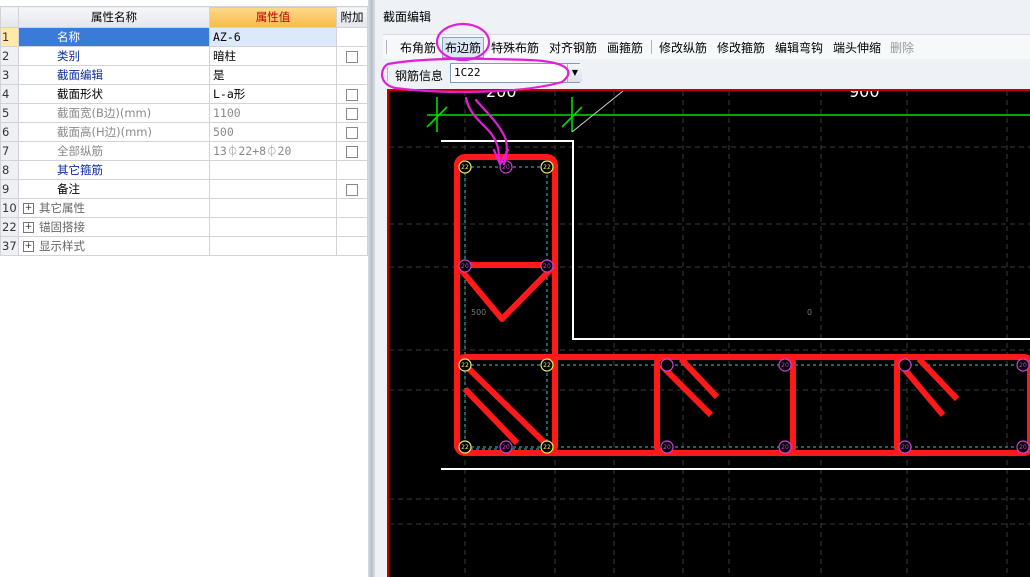 The height and width of the screenshot is (577, 1030). What do you see at coordinates (273, 189) in the screenshot?
I see `remark-value-cell` at bounding box center [273, 189].